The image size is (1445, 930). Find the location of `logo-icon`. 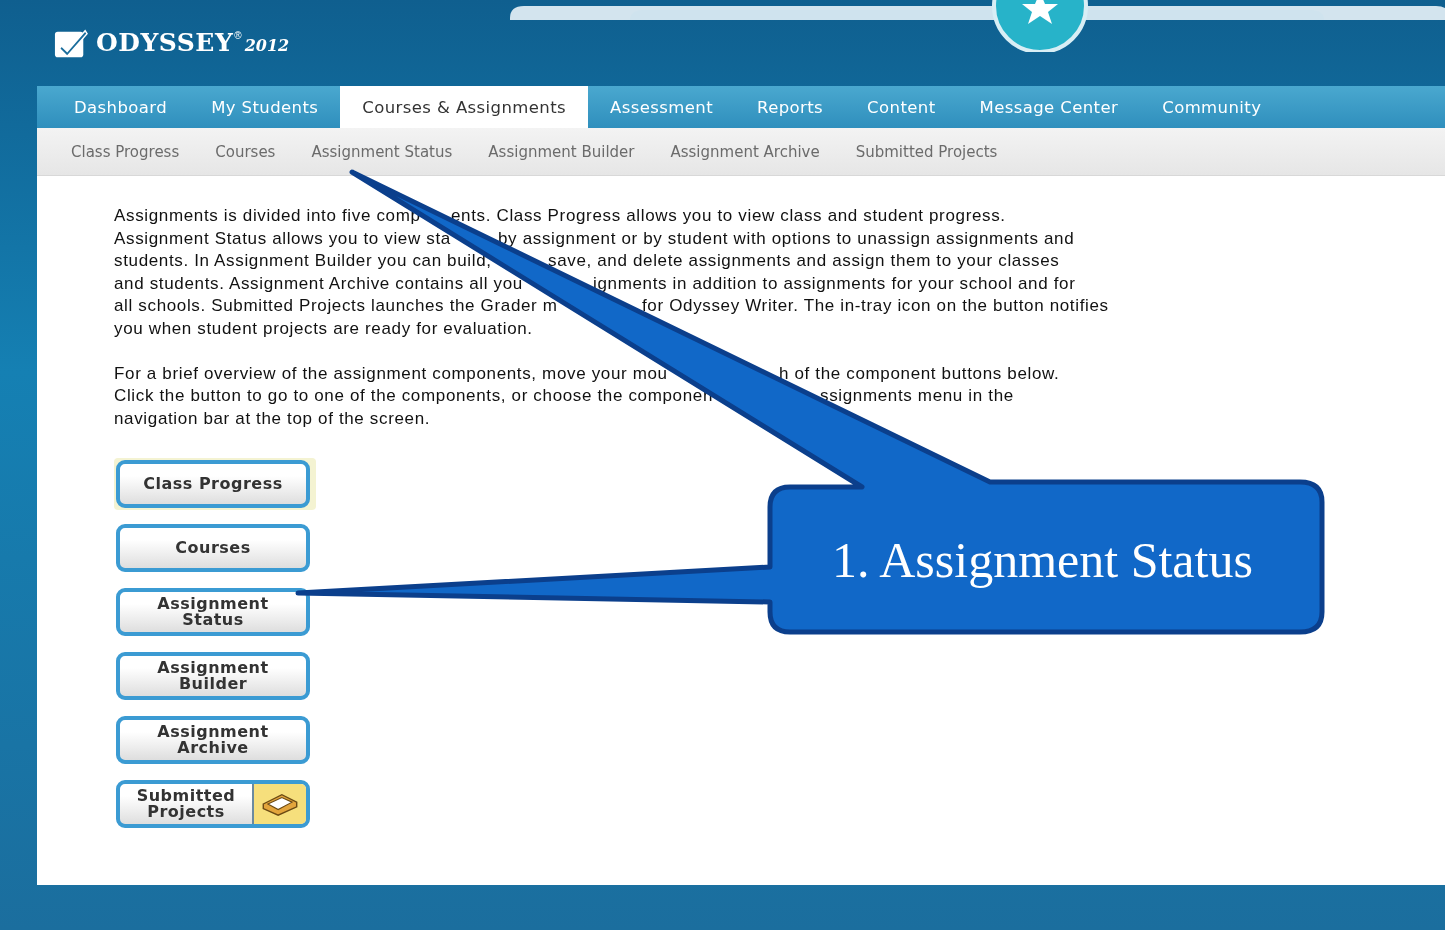

logo-icon is located at coordinates (71, 44).